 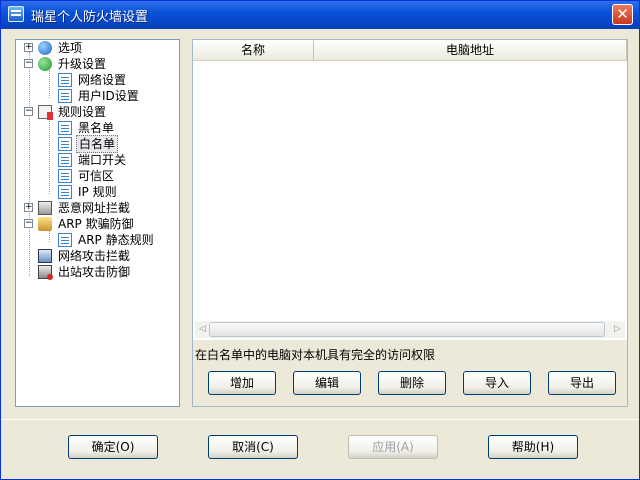 I want to click on apply-button: 应用(A), so click(x=393, y=447).